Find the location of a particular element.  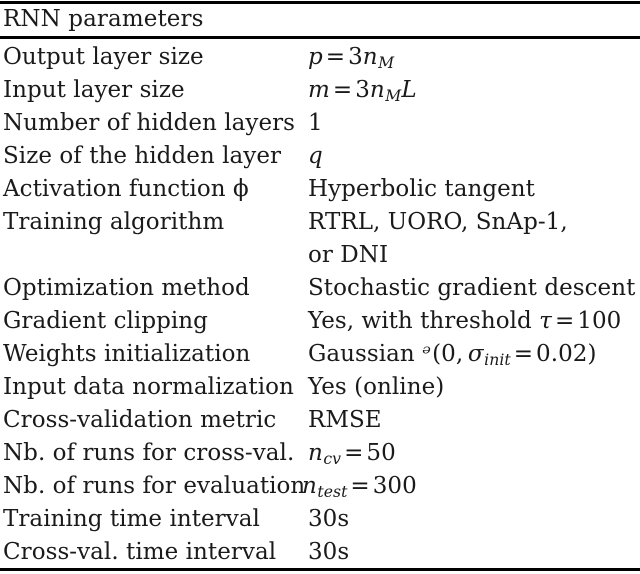

row-label: Size of the hidden layer is located at coordinates (142, 156).